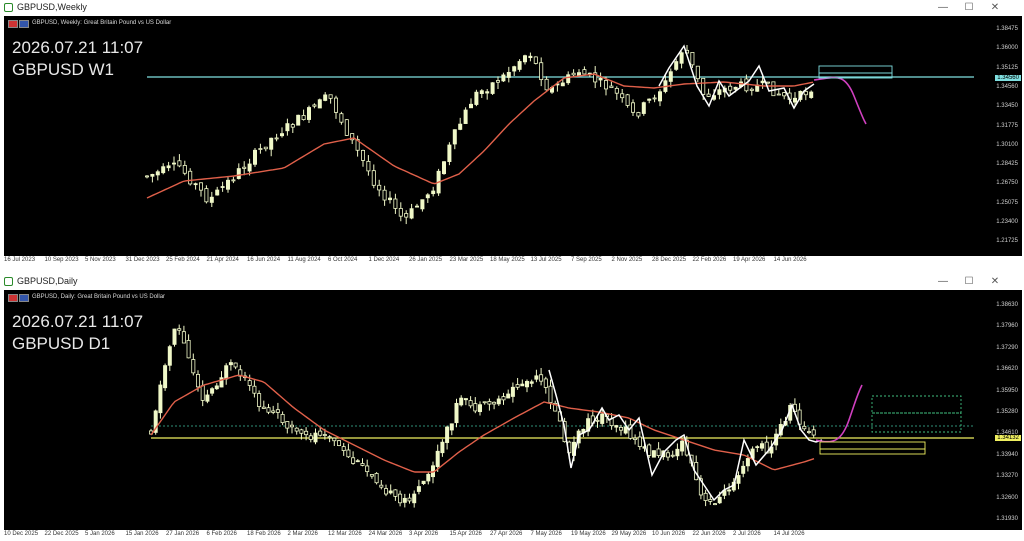 This screenshot has width=1024, height=541. What do you see at coordinates (61, 534) in the screenshot?
I see `date-tick-label: 22 Dec 2025` at bounding box center [61, 534].